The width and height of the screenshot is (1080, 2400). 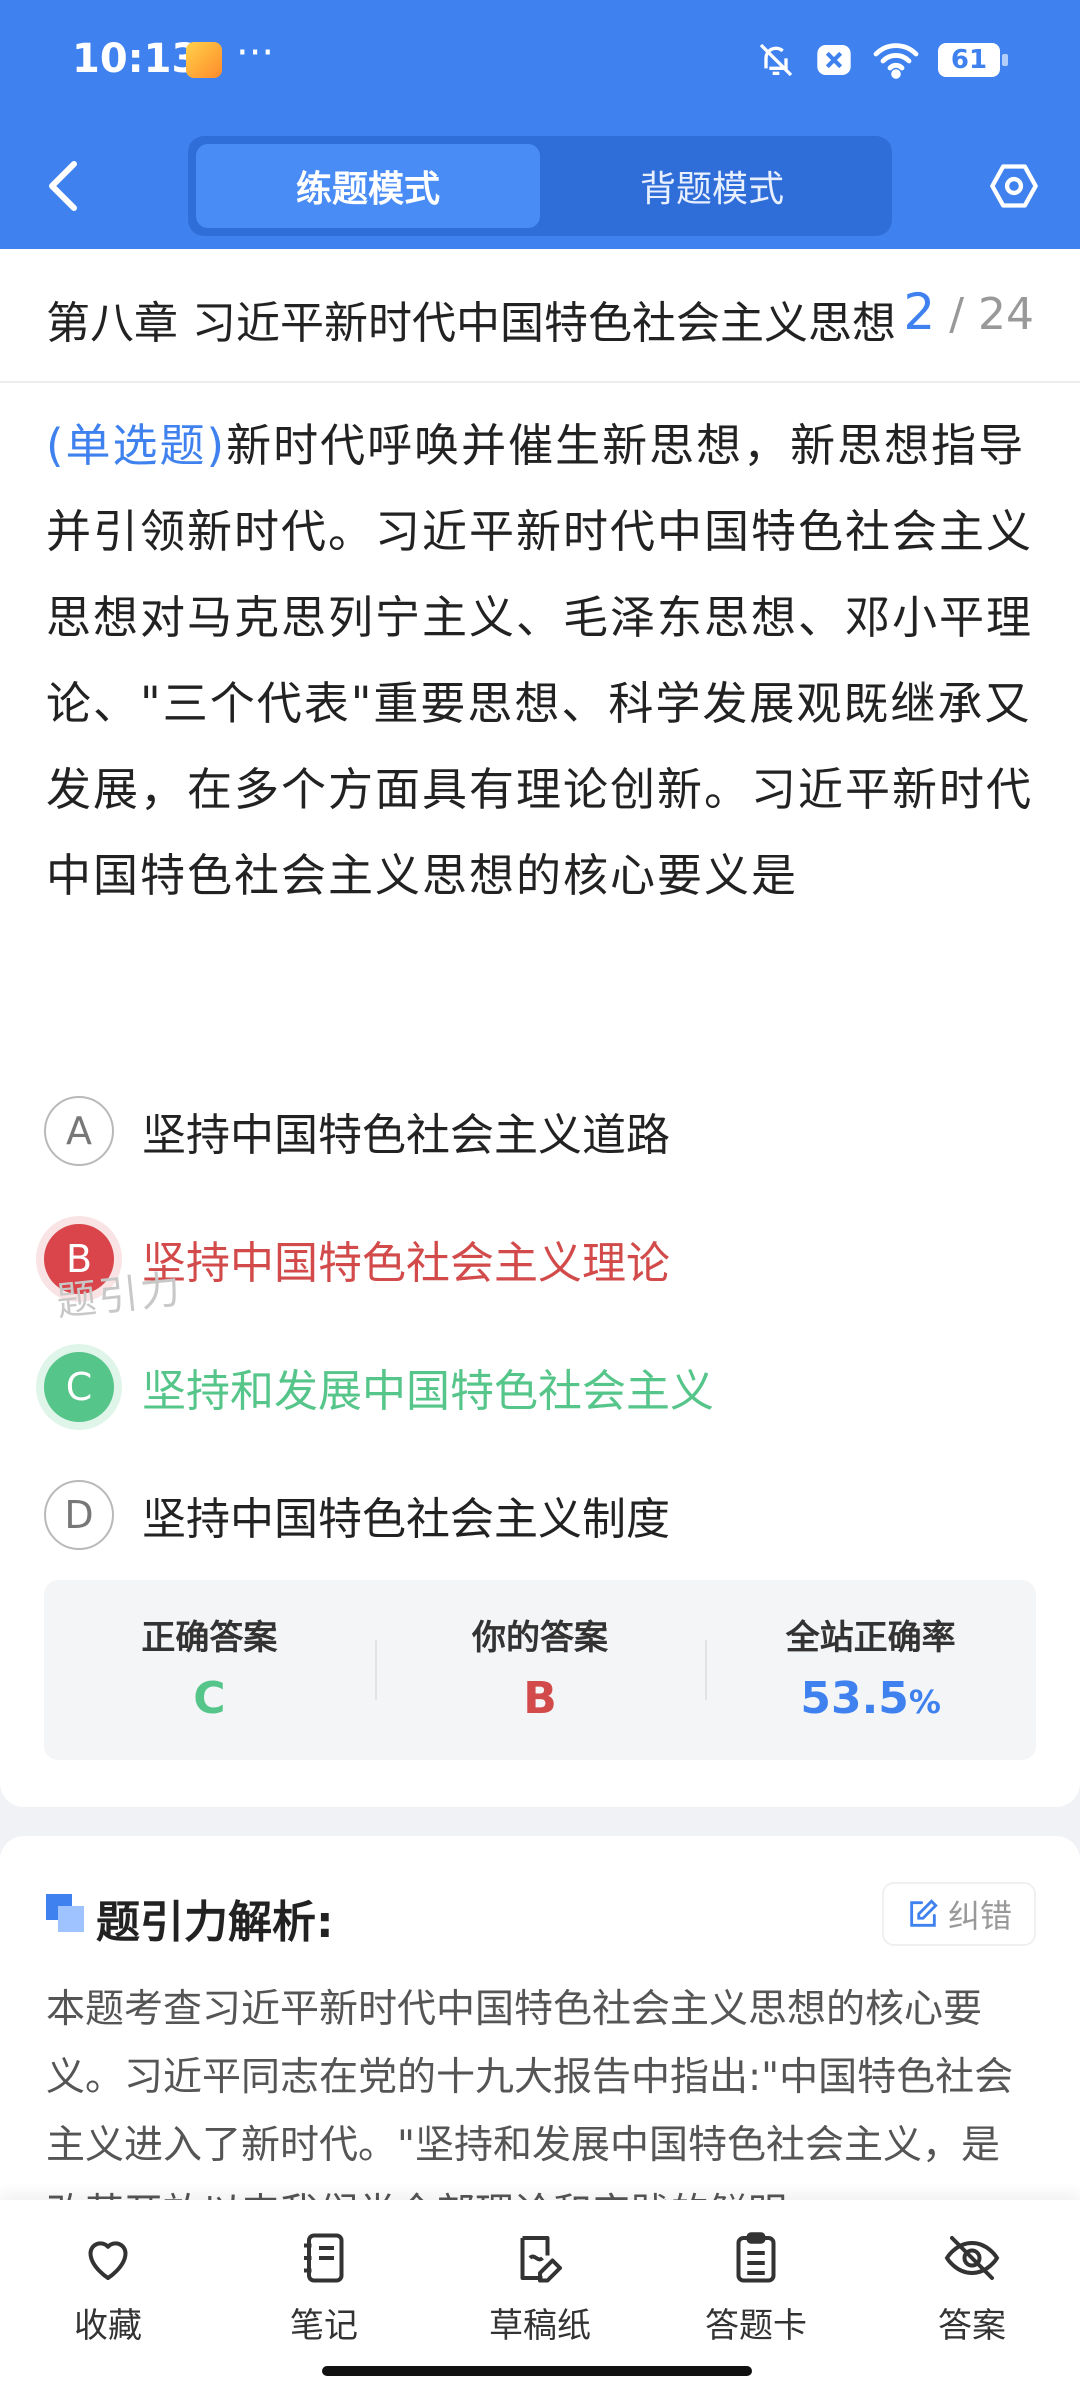 I want to click on report-error-button: 纠错, so click(x=958, y=1914).